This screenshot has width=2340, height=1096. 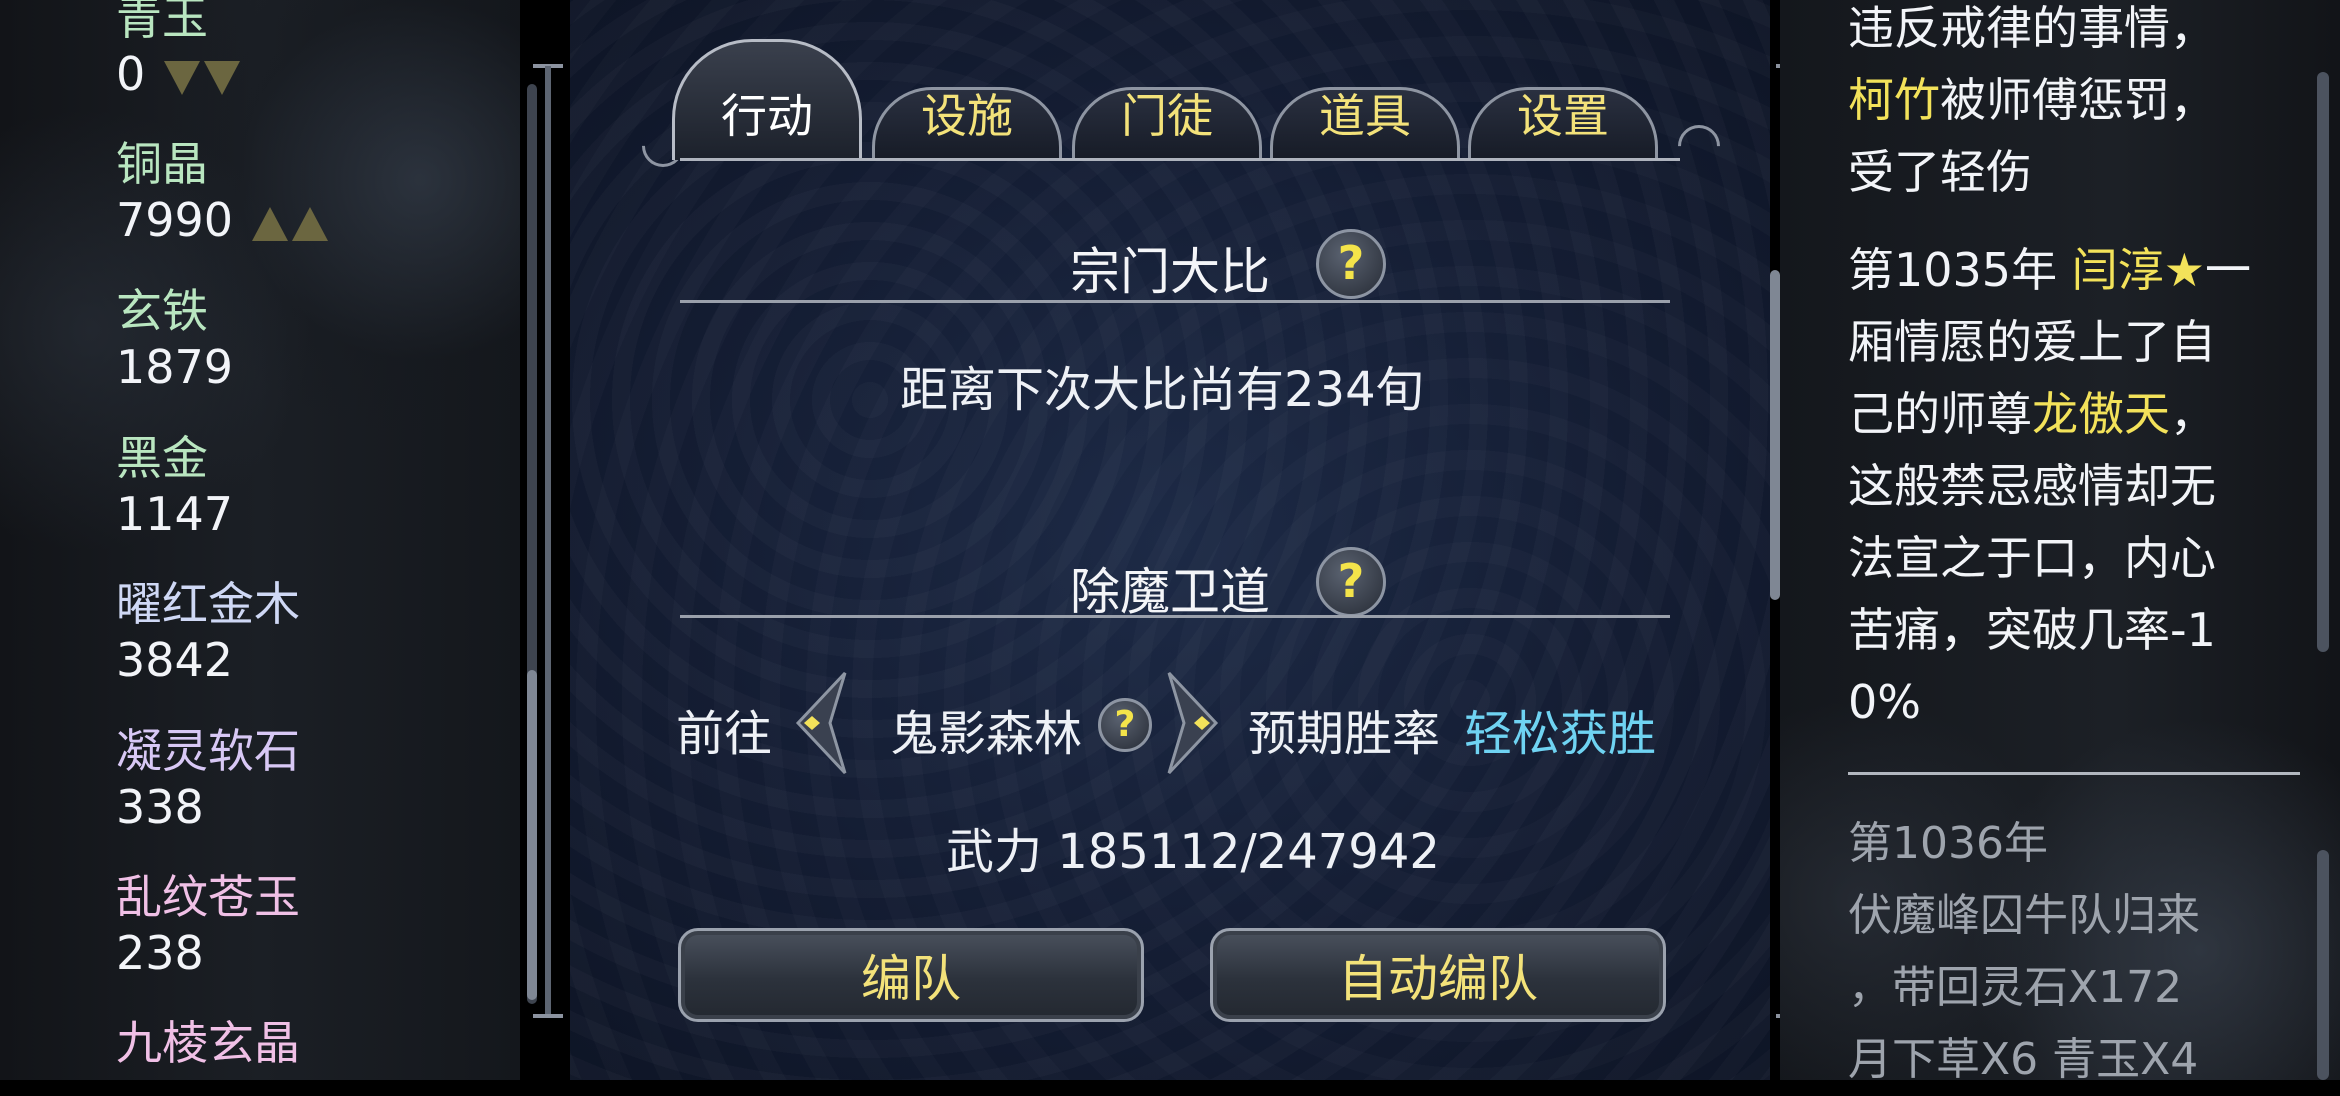 I want to click on log-line: 月下草X6 青玉X4, so click(x=2023, y=1059).